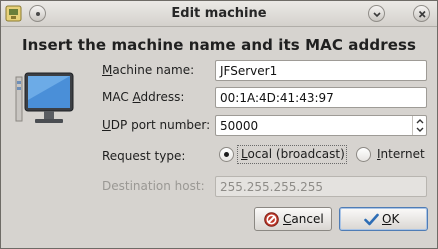  What do you see at coordinates (277, 98) in the screenshot?
I see `mac-address-value: 00:1A:4D:41:43:97` at bounding box center [277, 98].